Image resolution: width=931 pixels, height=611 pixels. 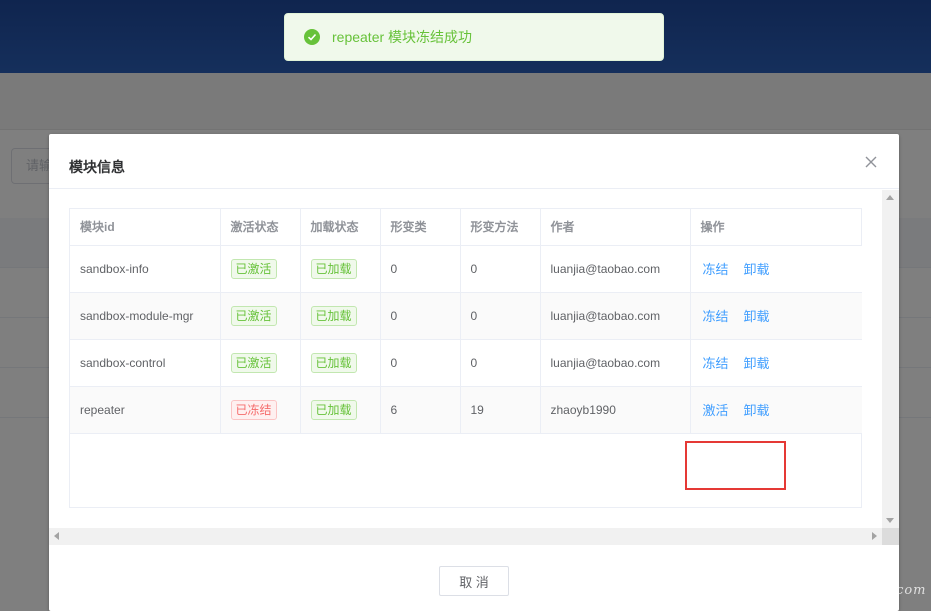 What do you see at coordinates (420, 227) in the screenshot?
I see `column-header-transform-class: 形变类` at bounding box center [420, 227].